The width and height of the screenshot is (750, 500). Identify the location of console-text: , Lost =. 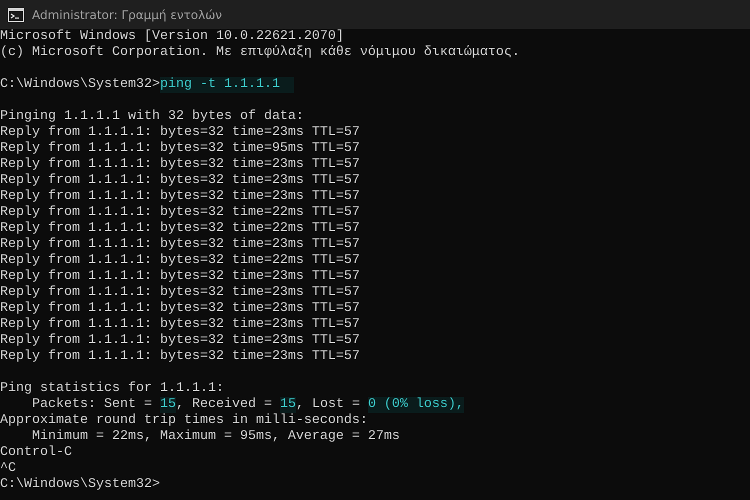
(328, 405).